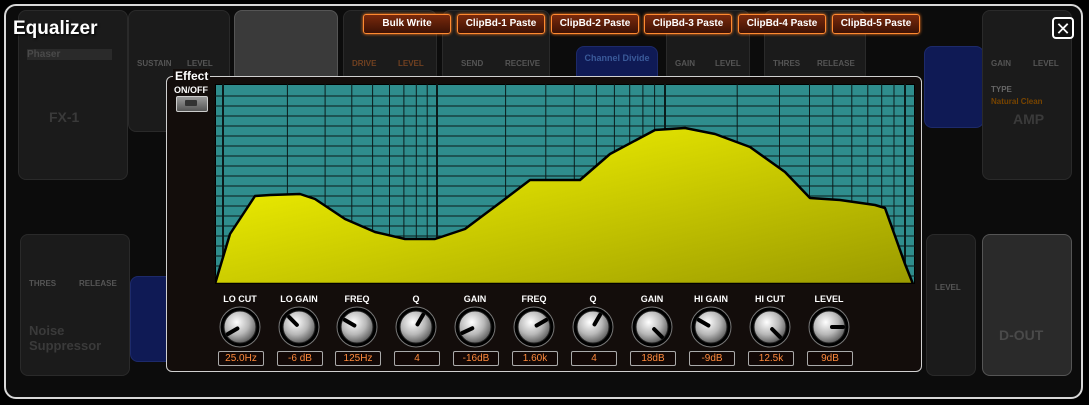  Describe the element at coordinates (1063, 28) in the screenshot. I see `close-icon: ✕` at that location.